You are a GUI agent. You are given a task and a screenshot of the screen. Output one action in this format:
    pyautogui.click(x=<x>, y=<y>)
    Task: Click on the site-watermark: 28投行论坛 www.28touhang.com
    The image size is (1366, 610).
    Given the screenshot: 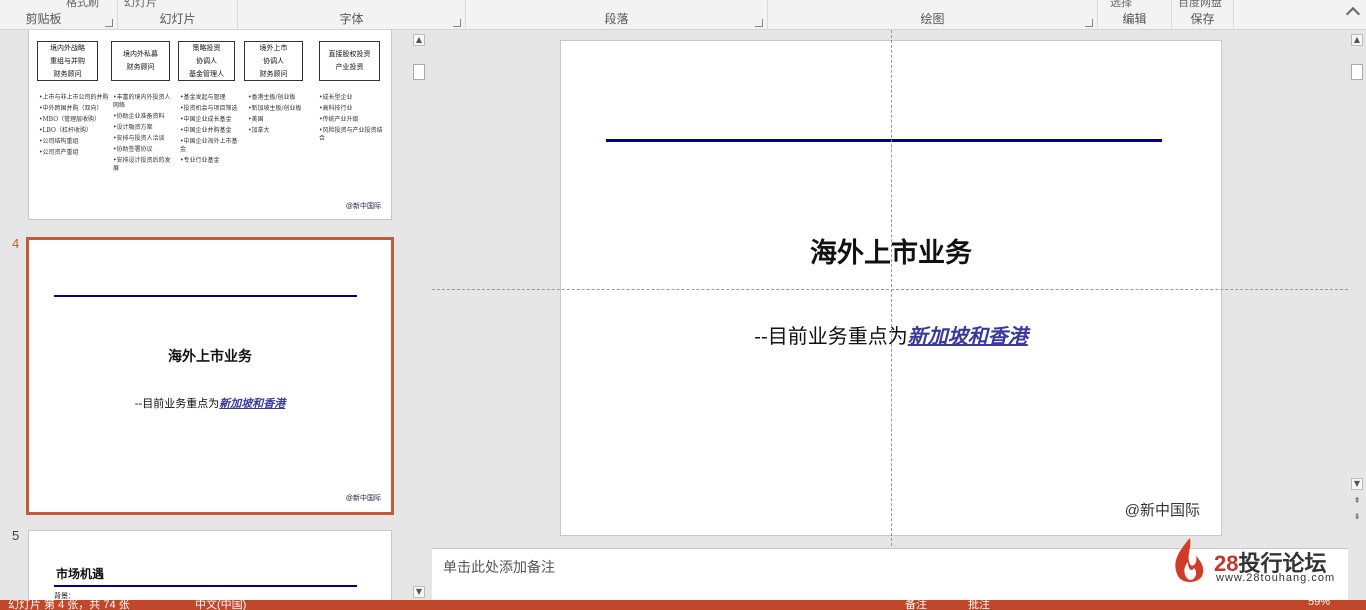 What is the action you would take?
    pyautogui.click(x=1265, y=561)
    